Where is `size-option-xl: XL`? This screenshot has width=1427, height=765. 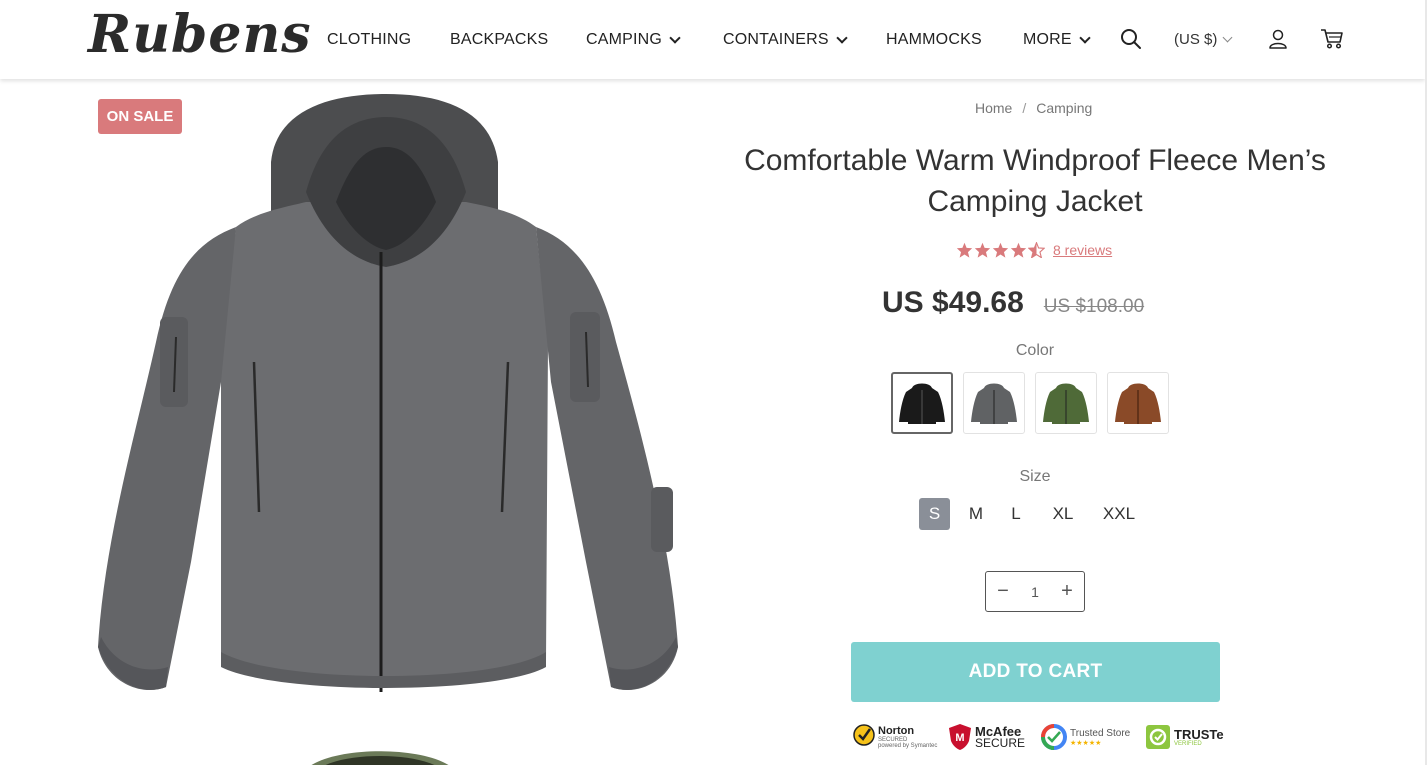
size-option-xl: XL is located at coordinates (1063, 514).